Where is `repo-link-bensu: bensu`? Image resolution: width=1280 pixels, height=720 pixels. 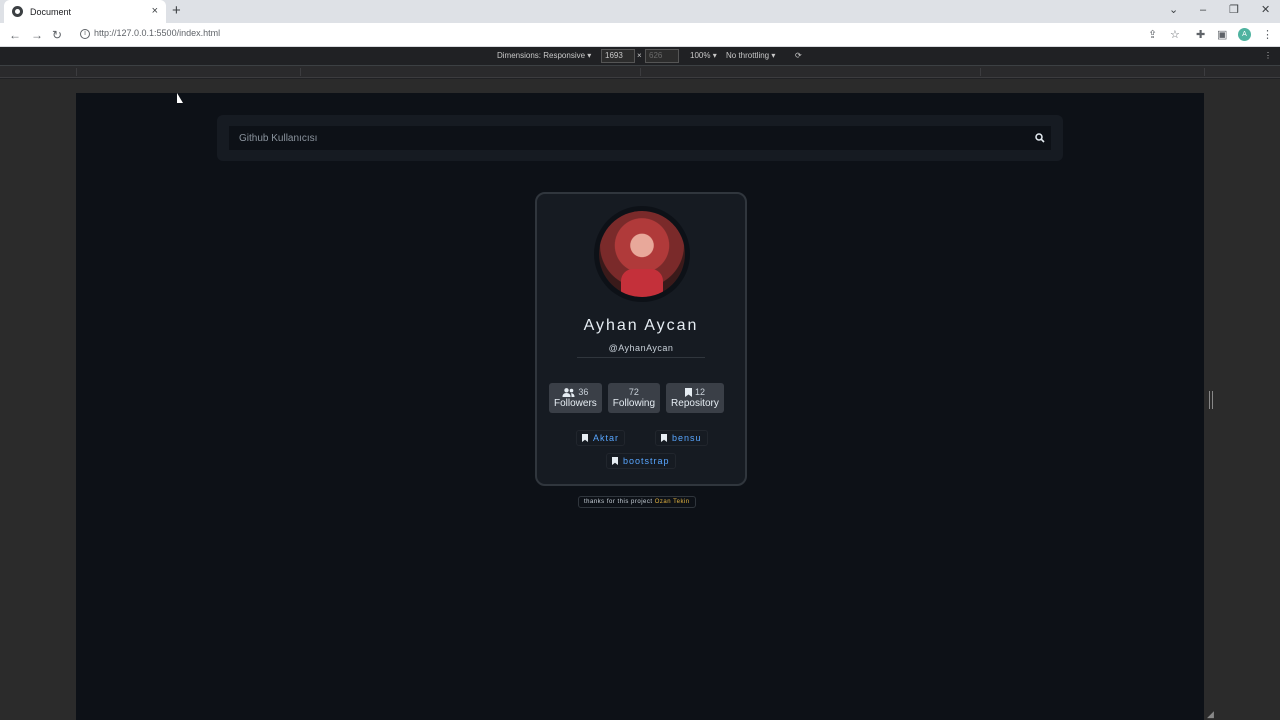
repo-link-bensu: bensu is located at coordinates (681, 438).